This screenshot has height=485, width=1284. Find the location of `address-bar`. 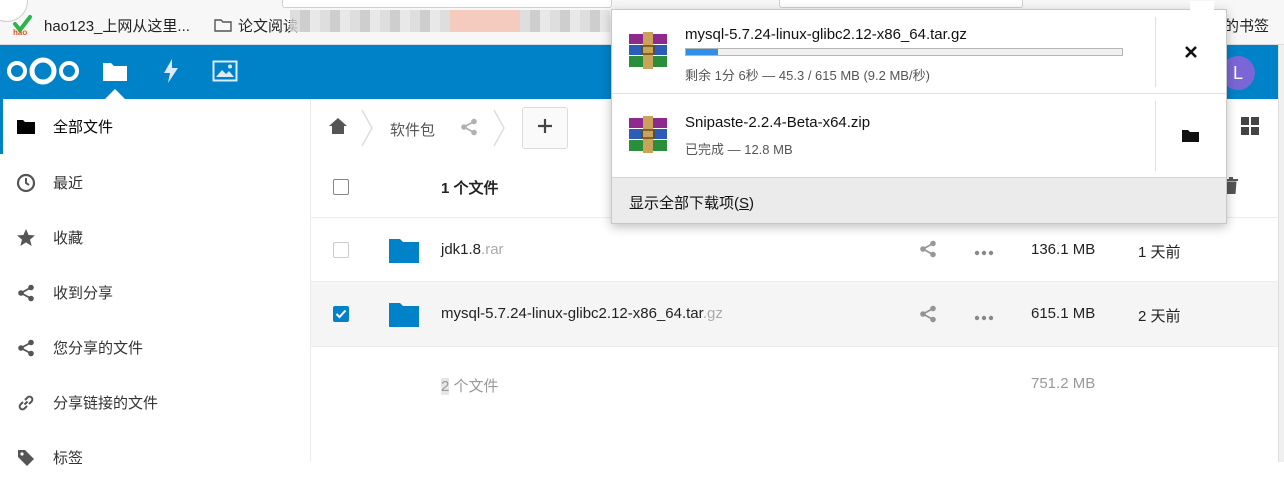

address-bar is located at coordinates (447, 4).